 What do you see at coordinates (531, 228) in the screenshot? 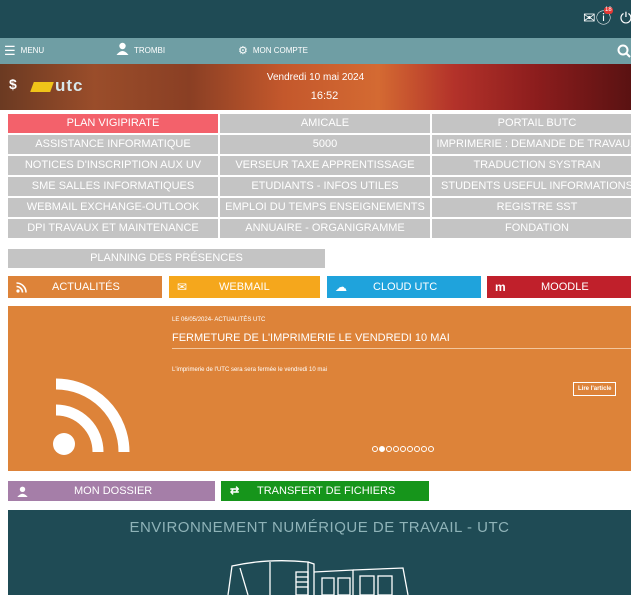
I see `link-fondation: FONDATION` at bounding box center [531, 228].